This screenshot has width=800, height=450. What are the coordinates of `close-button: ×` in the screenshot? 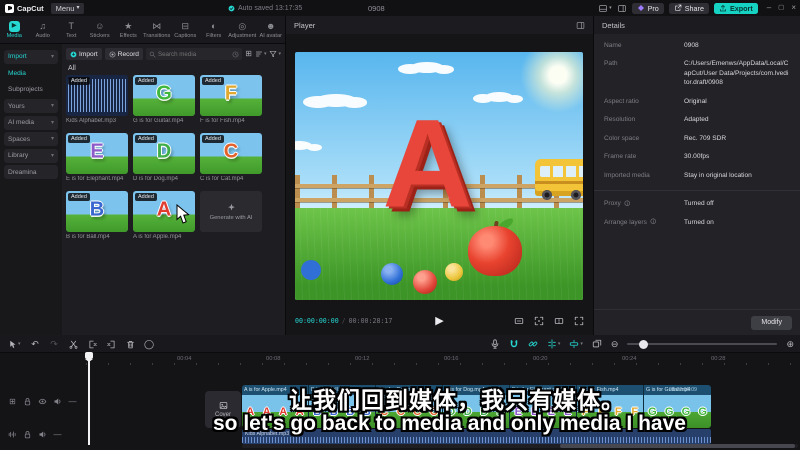 It's located at (793, 8).